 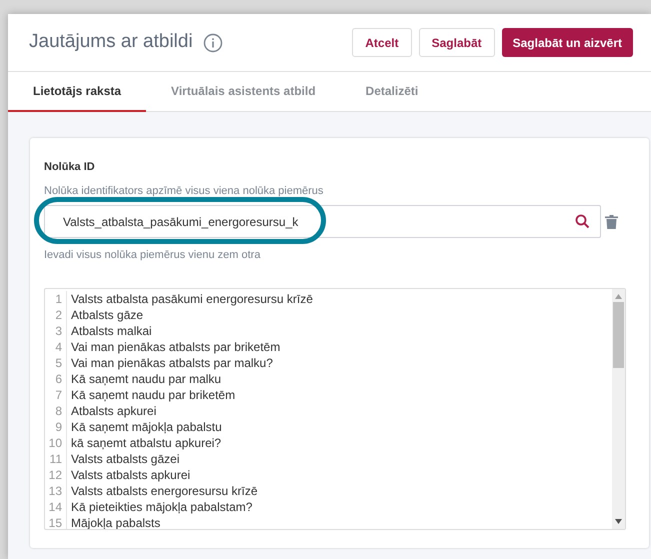 I want to click on line-number: 10, so click(x=56, y=443).